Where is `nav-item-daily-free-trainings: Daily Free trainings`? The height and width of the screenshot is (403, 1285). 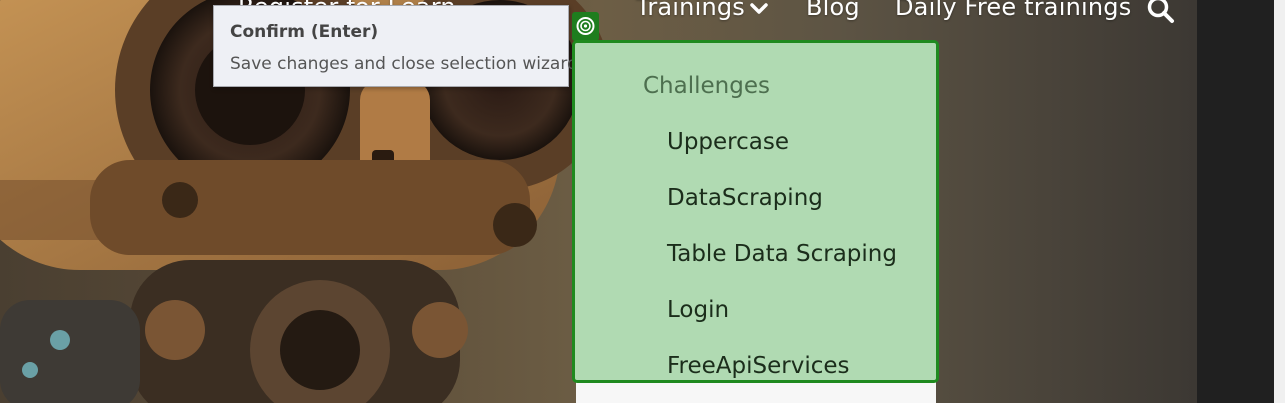
nav-item-daily-free-trainings: Daily Free trainings is located at coordinates (1013, 10).